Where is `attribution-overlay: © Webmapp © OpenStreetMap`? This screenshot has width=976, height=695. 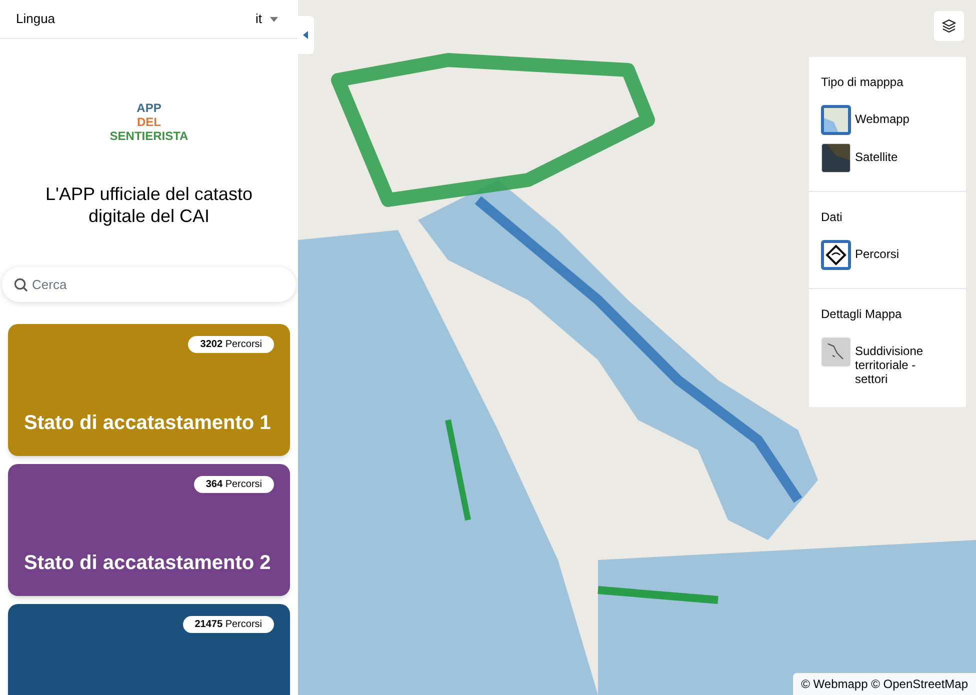
attribution-overlay: © Webmapp © OpenStreetMap is located at coordinates (884, 684).